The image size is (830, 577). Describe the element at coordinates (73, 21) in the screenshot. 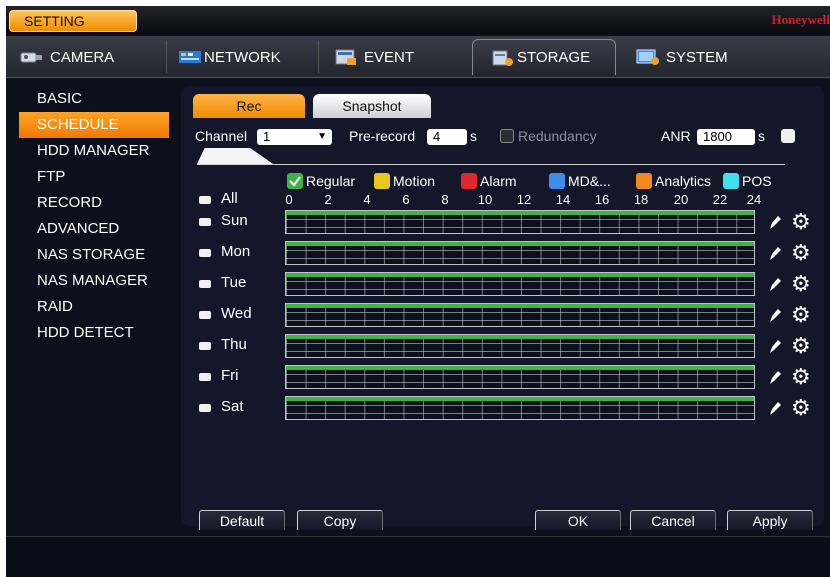

I see `setting-button: SETTING` at that location.